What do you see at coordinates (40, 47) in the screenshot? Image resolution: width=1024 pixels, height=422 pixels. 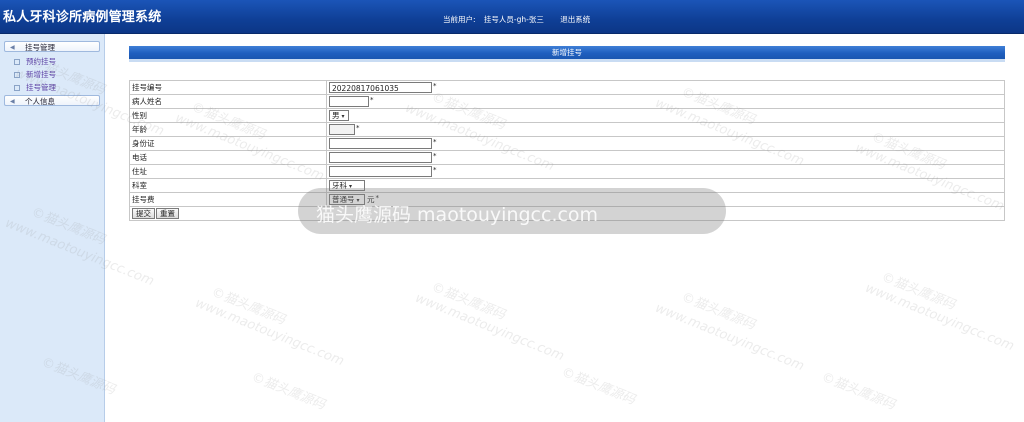 I see `sidebar-group-label: 挂号管理` at bounding box center [40, 47].